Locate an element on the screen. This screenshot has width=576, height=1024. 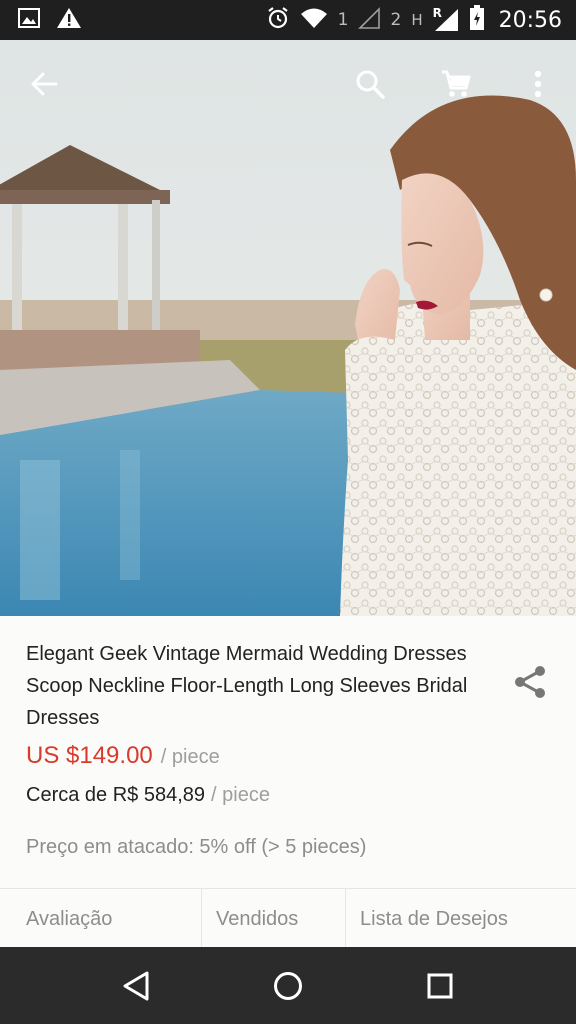
tab-wishlist: Lista de Desejos is located at coordinates (460, 919).